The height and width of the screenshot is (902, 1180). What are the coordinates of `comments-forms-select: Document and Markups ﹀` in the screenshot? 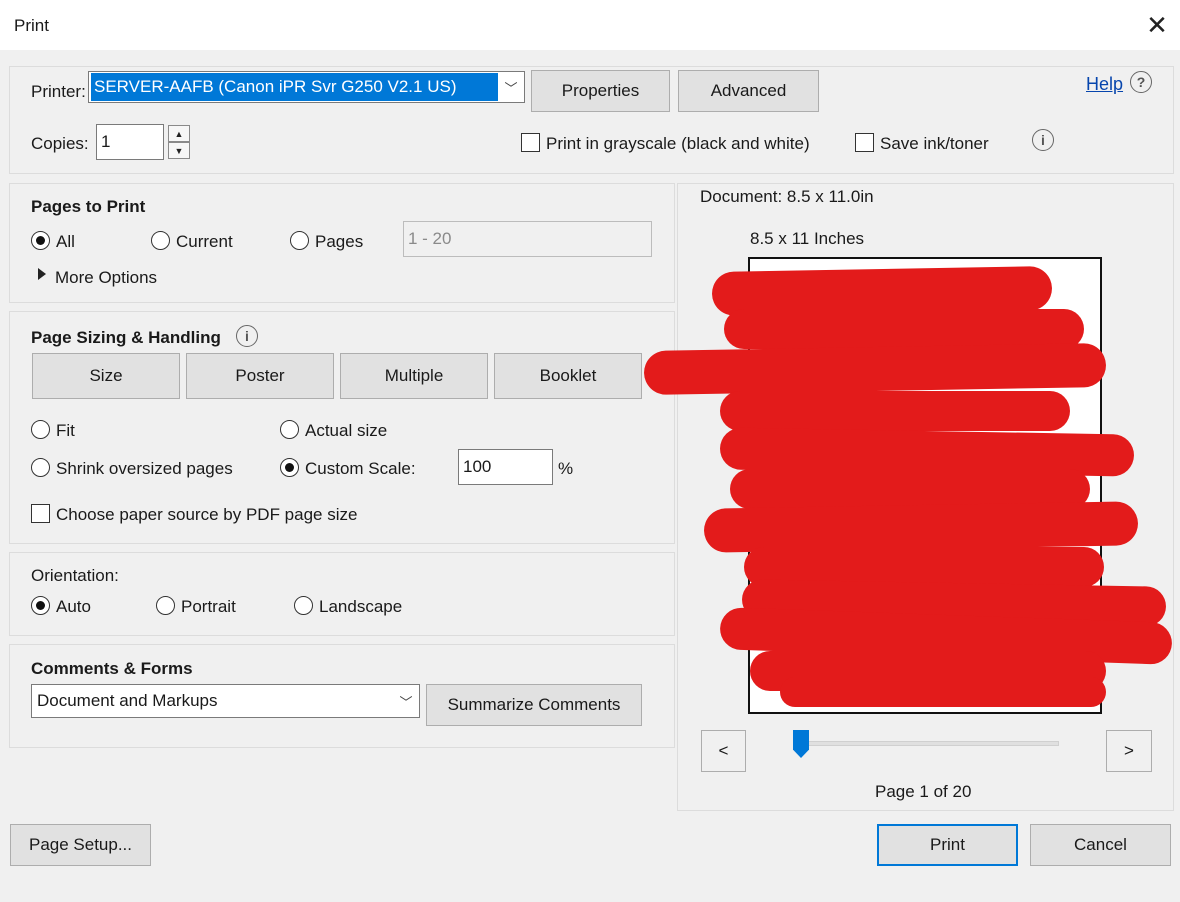 It's located at (225, 701).